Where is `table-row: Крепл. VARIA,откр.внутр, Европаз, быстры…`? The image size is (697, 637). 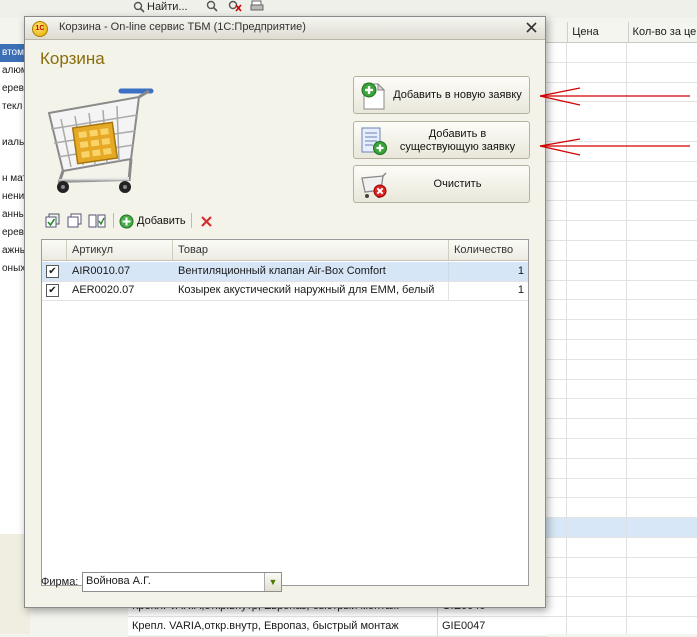 table-row: Крепл. VARIA,откр.внутр, Европаз, быстры… is located at coordinates (338, 627).